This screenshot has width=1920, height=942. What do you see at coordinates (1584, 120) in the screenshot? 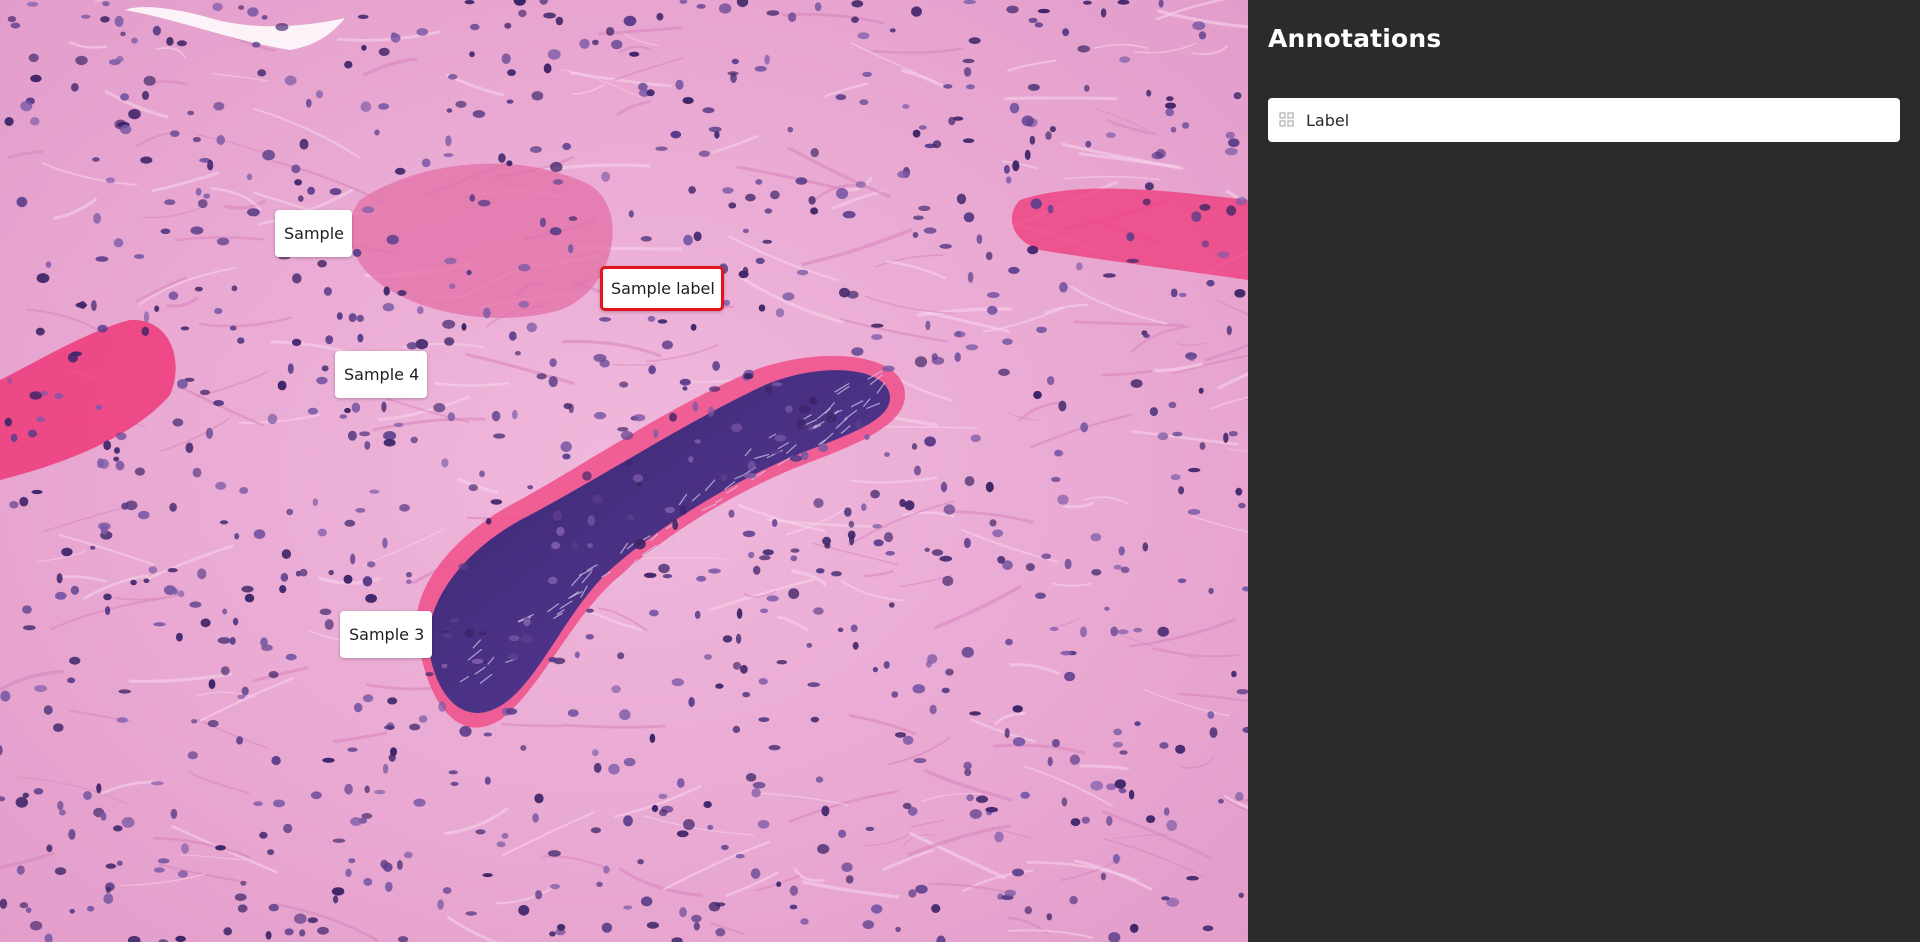
I see `label-input: Label` at bounding box center [1584, 120].